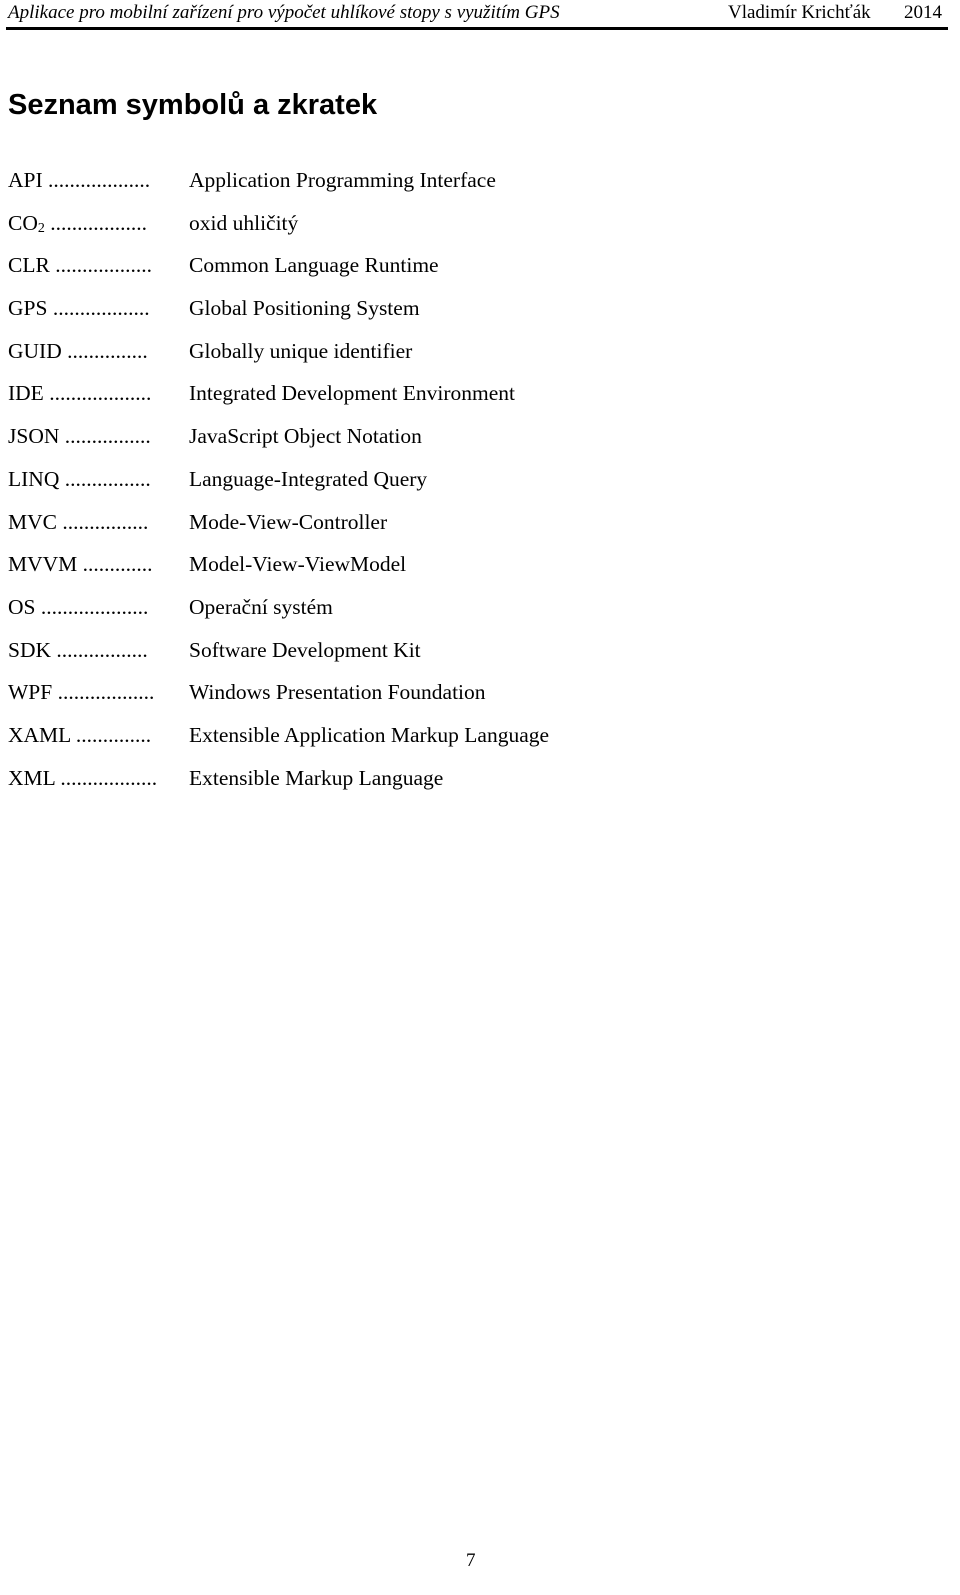  Describe the element at coordinates (35, 350) in the screenshot. I see `abbreviation-text: GUID` at that location.